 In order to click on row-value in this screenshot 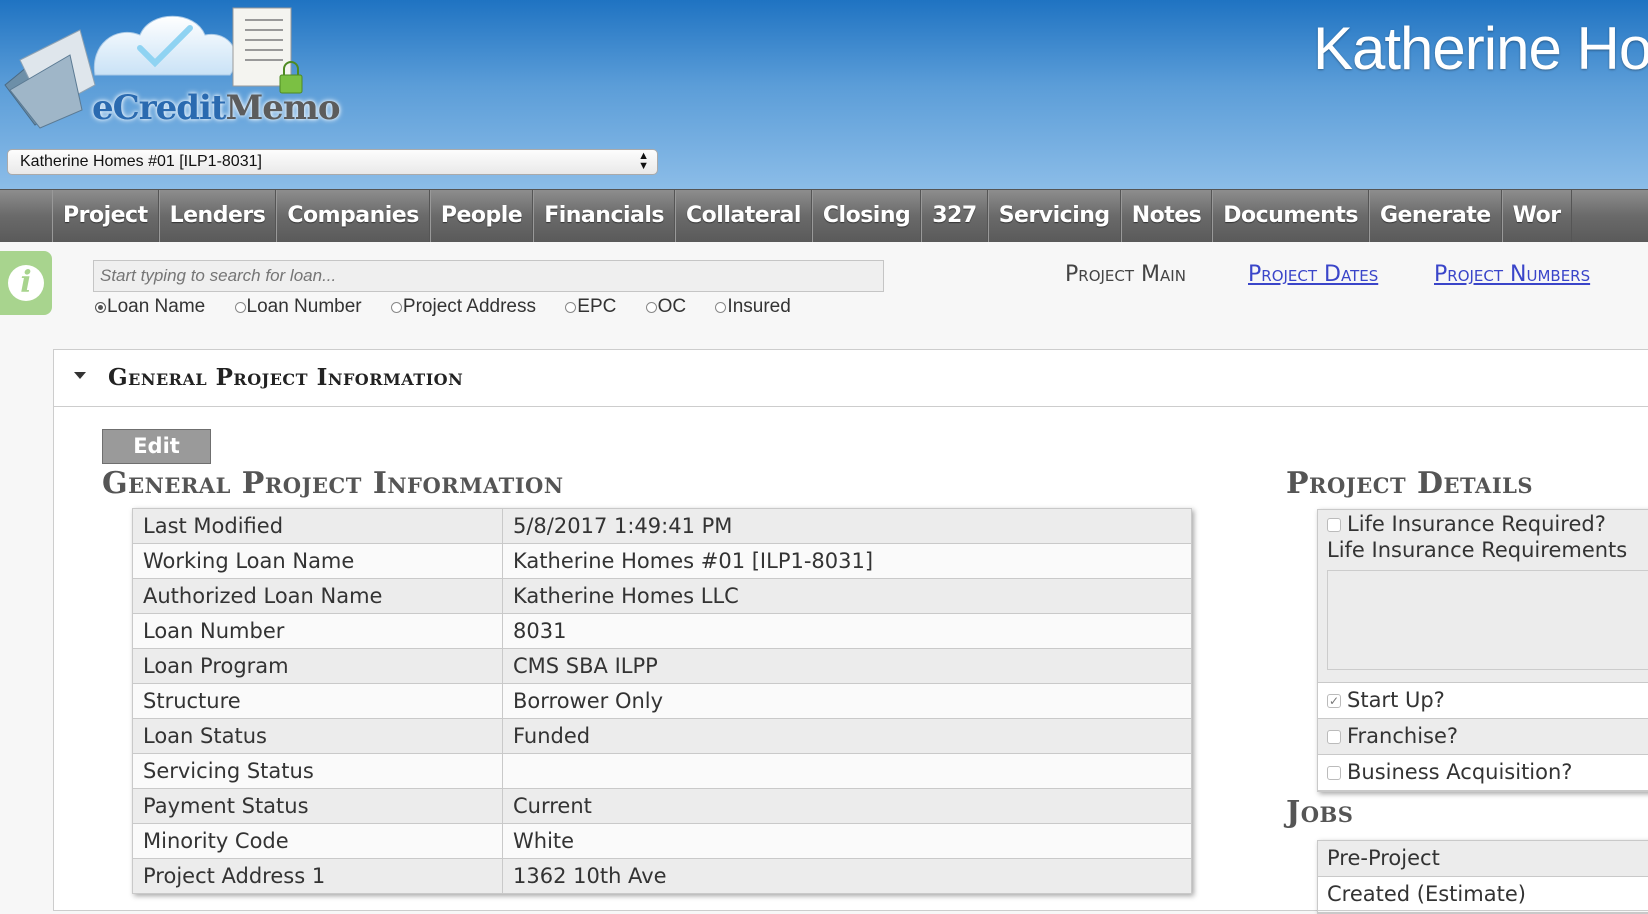, I will do `click(847, 771)`.